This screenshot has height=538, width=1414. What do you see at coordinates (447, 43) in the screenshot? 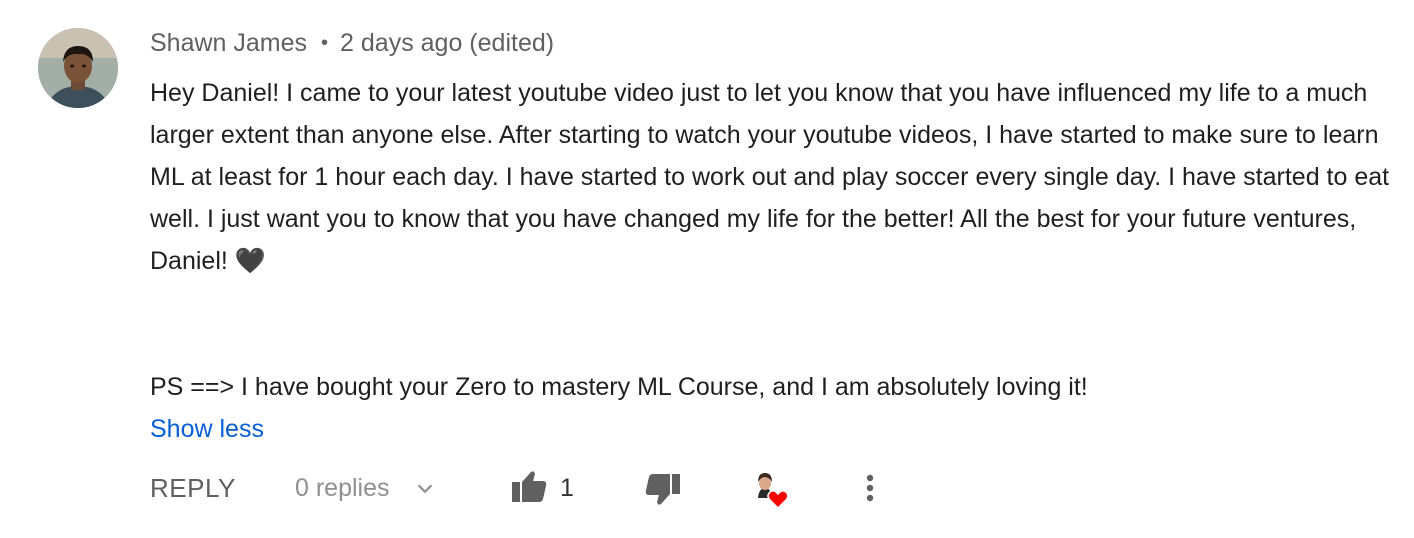
I see `comment-timestamp: 2 days ago (edited)` at bounding box center [447, 43].